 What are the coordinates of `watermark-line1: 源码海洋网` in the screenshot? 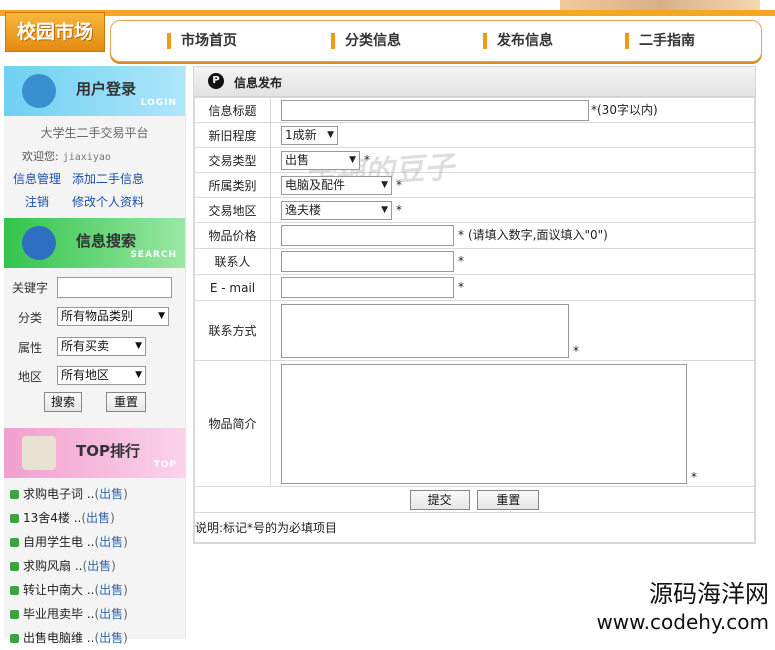 It's located at (709, 594).